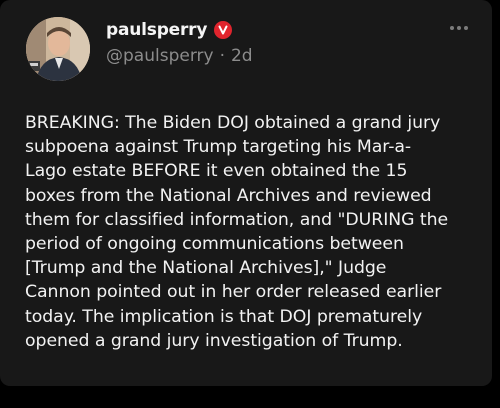  Describe the element at coordinates (242, 56) in the screenshot. I see `post-timestamp: 2d` at that location.